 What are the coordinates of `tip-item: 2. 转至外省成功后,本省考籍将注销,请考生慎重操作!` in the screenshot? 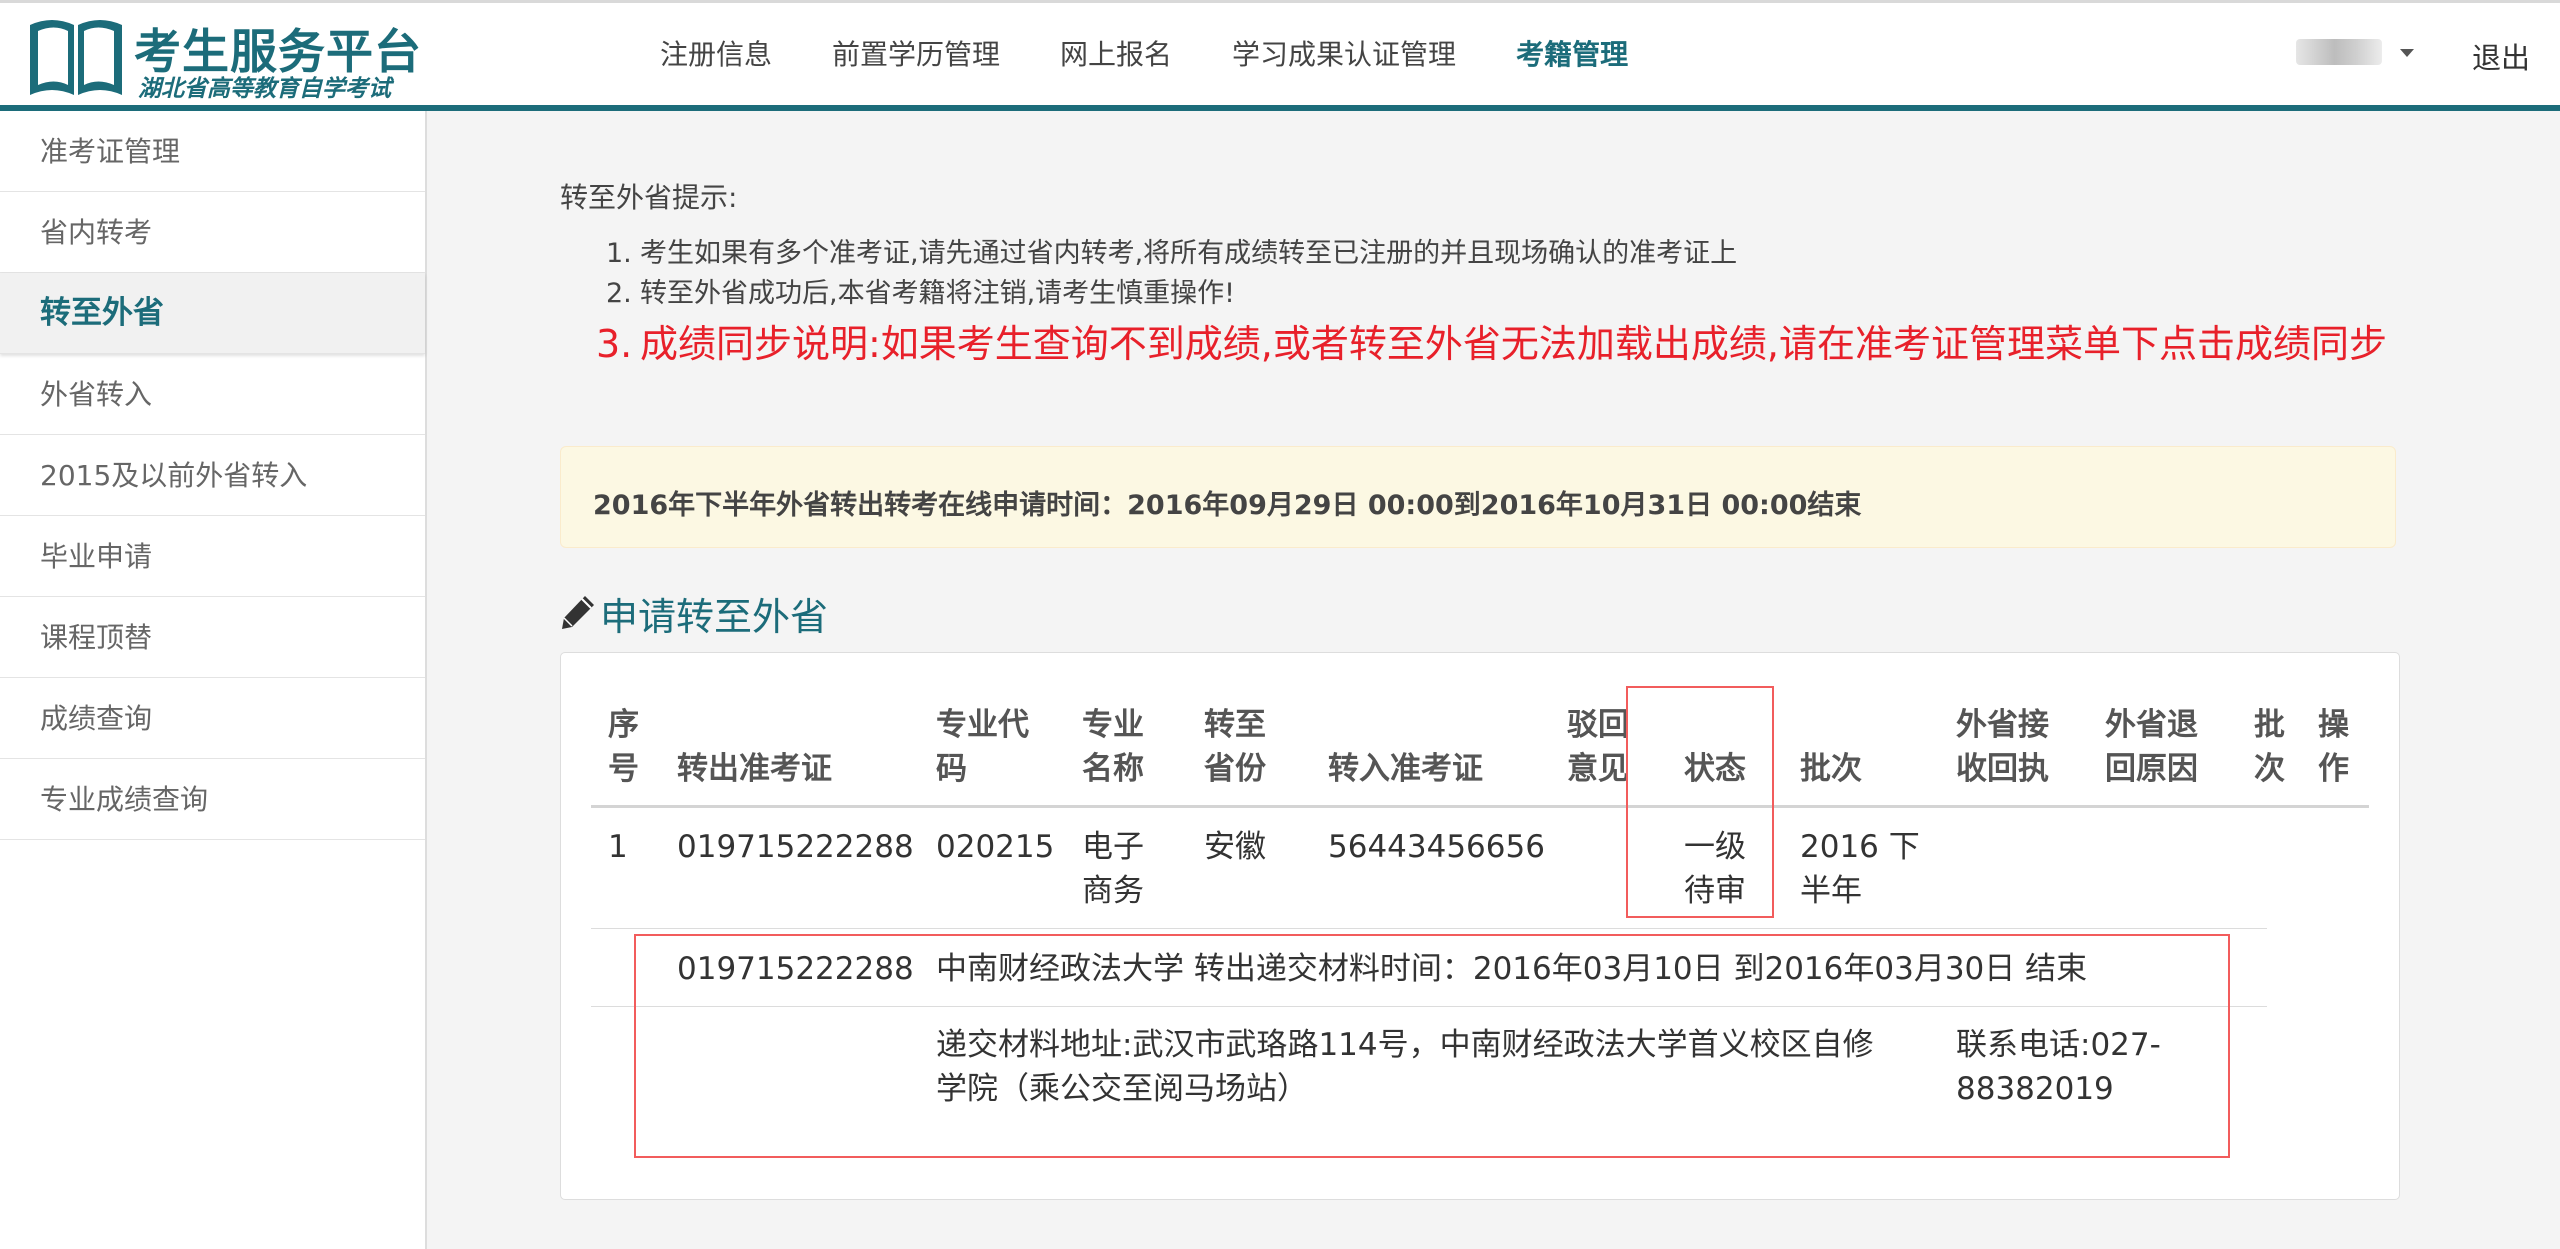 It's located at (1171, 294).